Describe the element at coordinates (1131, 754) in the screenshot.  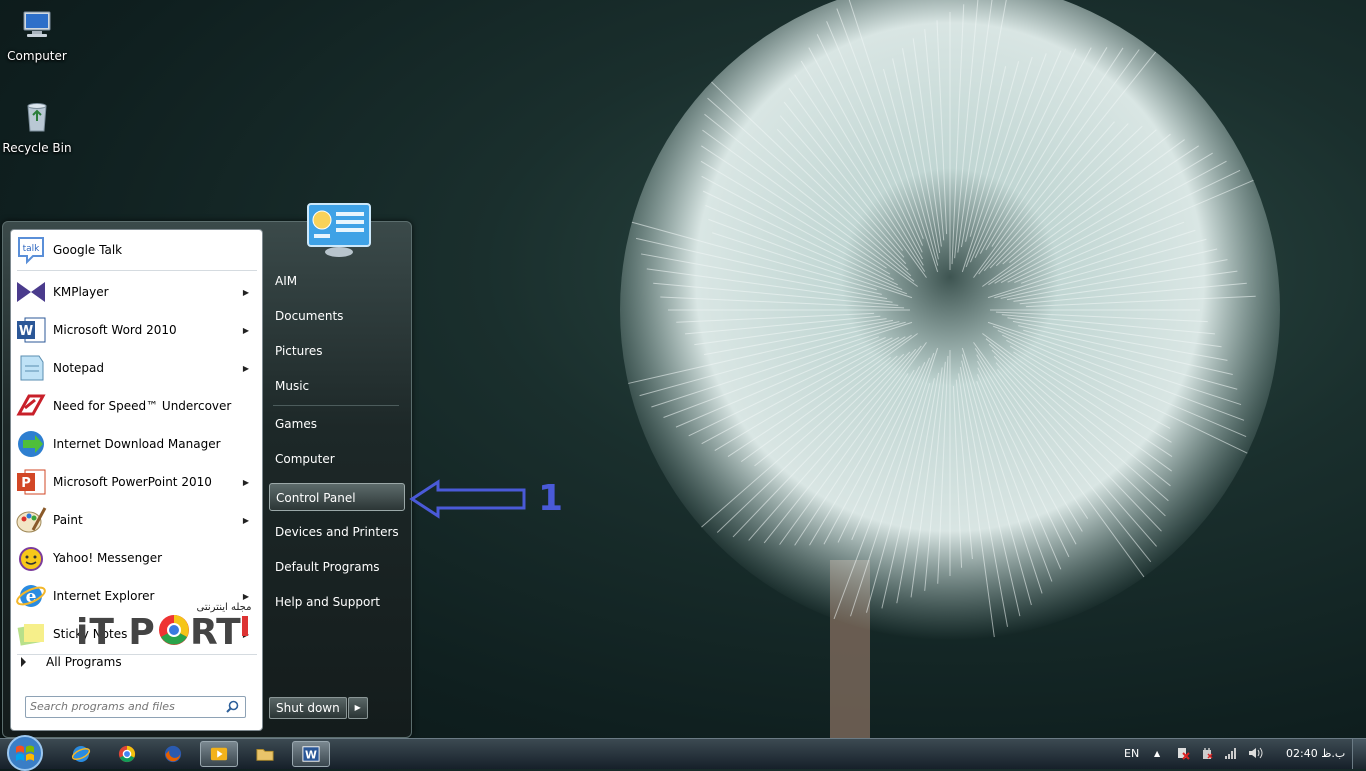
I see `language-indicator: EN` at that location.